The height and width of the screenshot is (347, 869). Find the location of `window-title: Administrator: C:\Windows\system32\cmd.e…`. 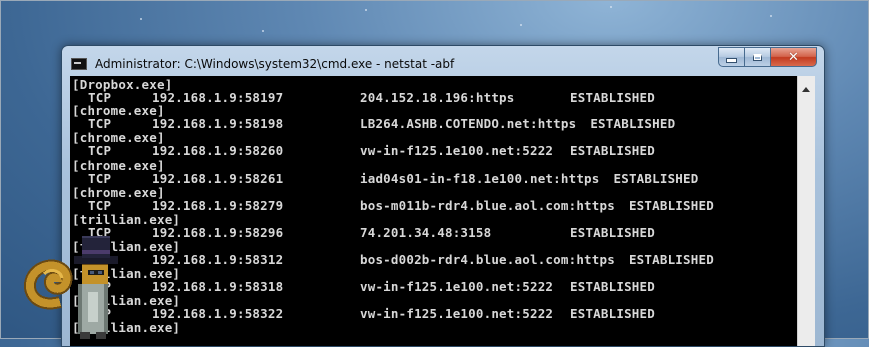

window-title: Administrator: C:\Windows\system32\cmd.e… is located at coordinates (275, 64).